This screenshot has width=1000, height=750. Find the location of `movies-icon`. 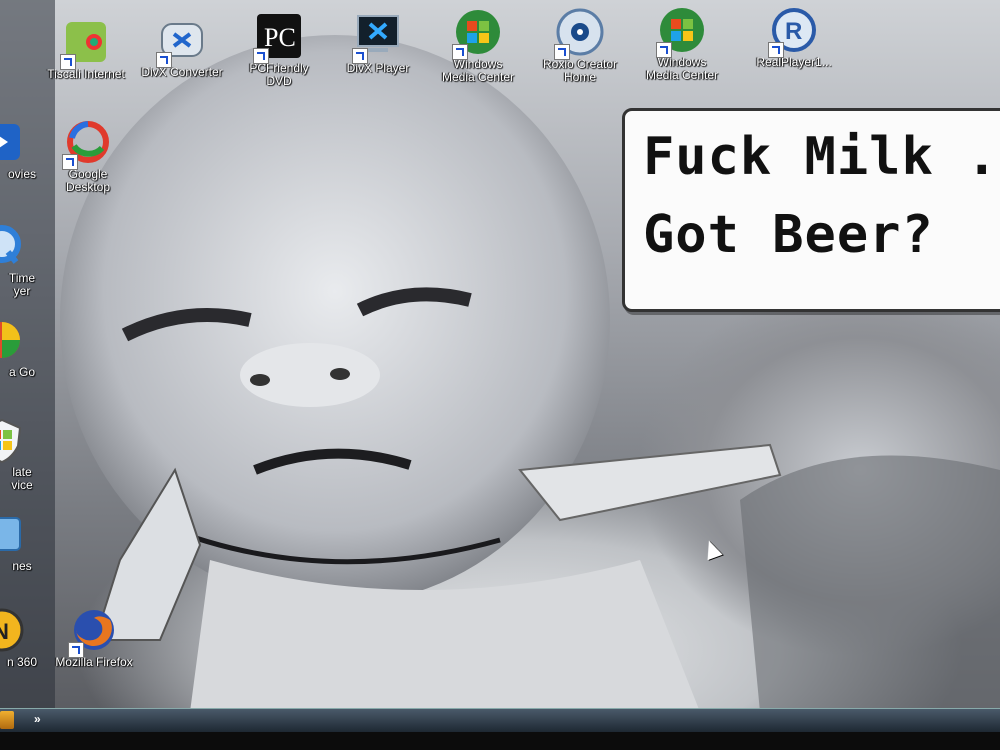

movies-icon is located at coordinates (13, 142).